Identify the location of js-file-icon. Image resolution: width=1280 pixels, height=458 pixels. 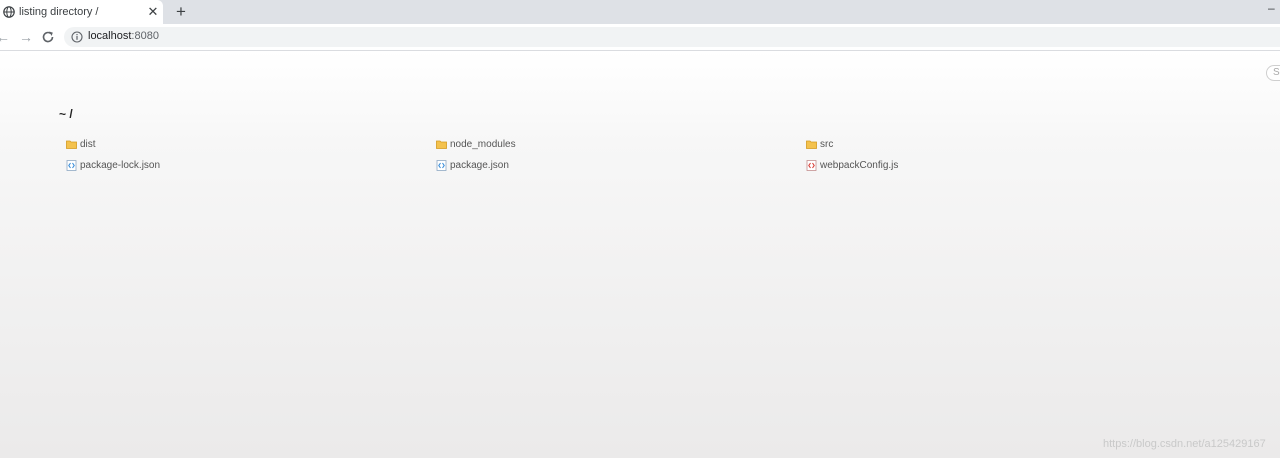
(811, 165).